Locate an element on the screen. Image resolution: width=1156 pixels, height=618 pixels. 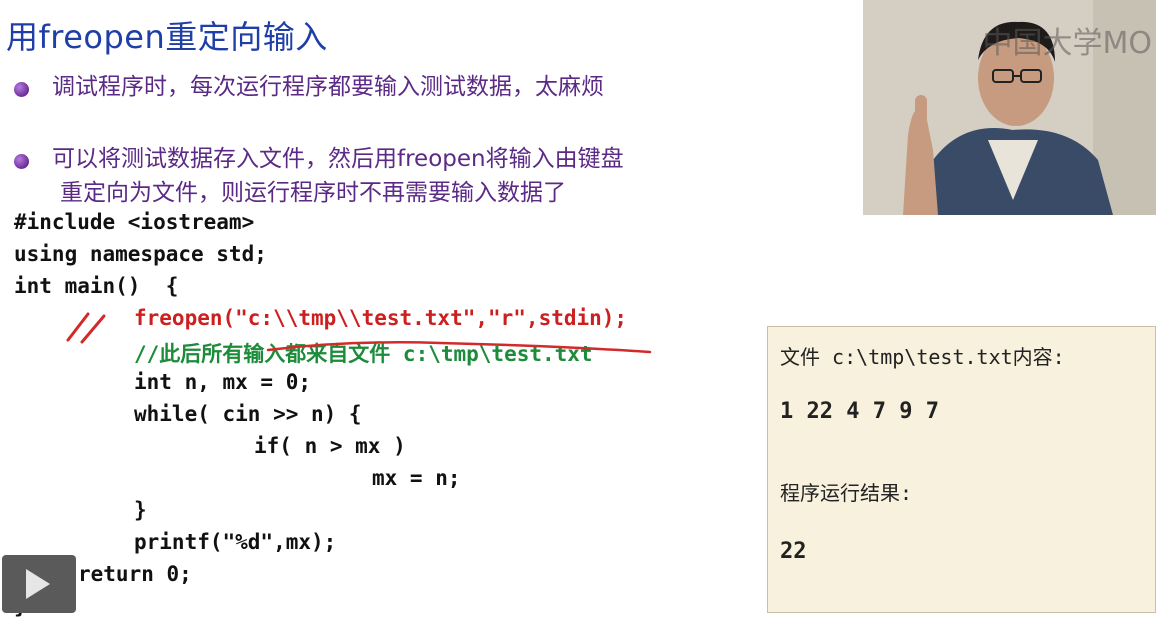
code-line-freopen: freopen("c:\\tmp\\test.txt","r",stdin); is located at coordinates (381, 318).